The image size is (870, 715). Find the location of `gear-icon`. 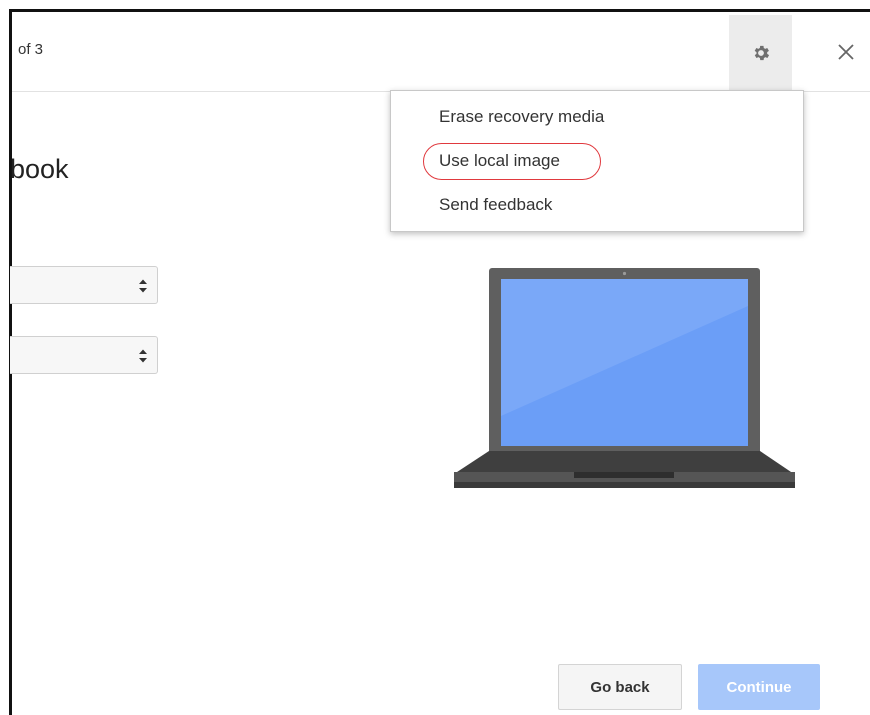

gear-icon is located at coordinates (761, 53).